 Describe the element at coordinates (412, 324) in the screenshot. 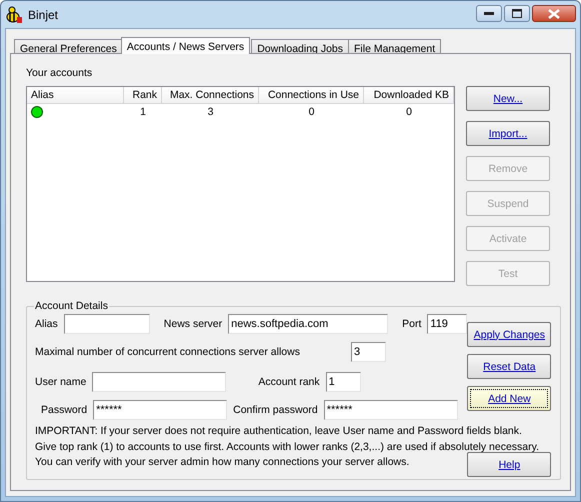

I see `field-label: Port` at that location.